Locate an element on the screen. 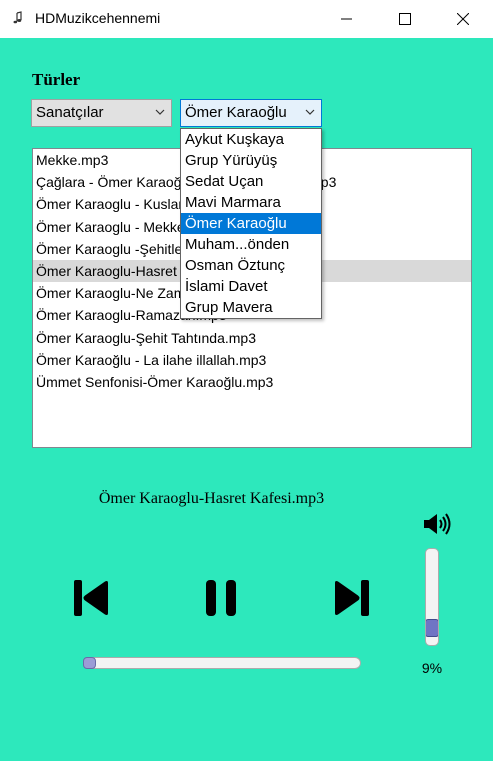  speaker-icon is located at coordinates (438, 524).